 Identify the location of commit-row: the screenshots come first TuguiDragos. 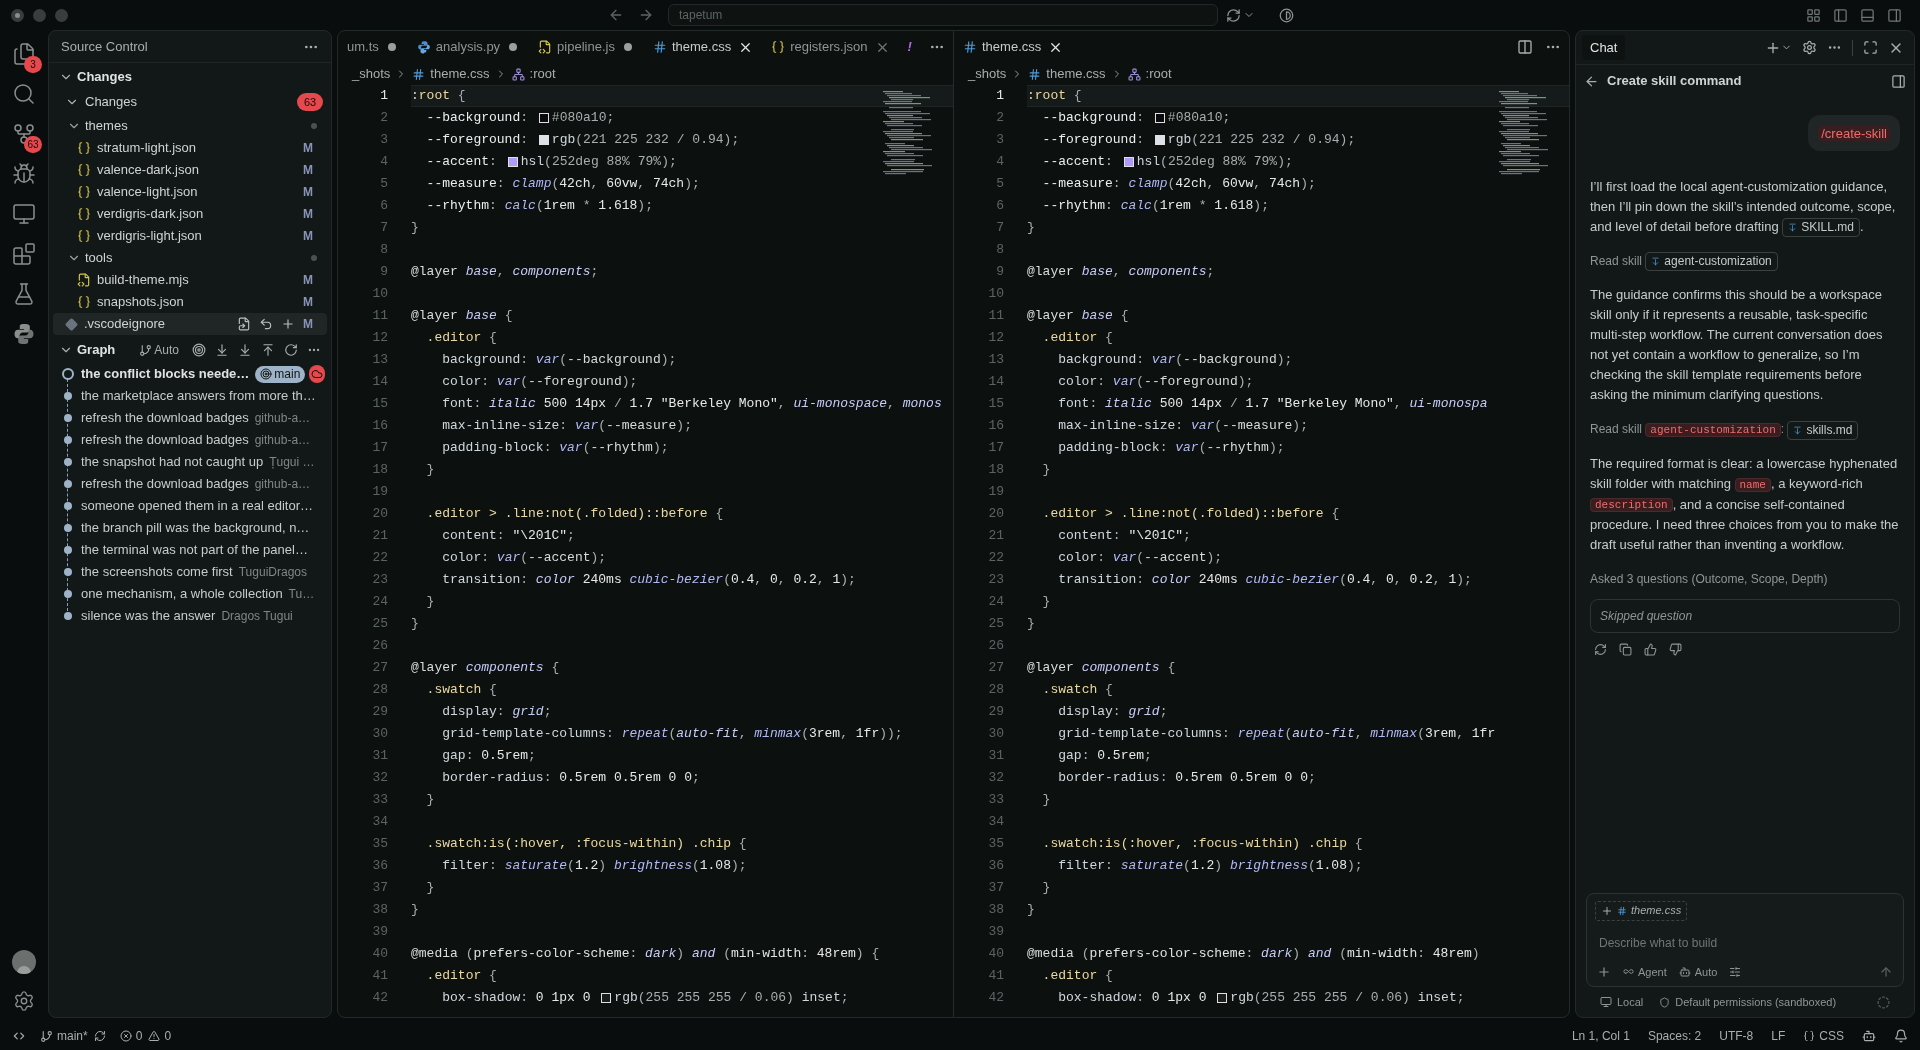
(190, 572).